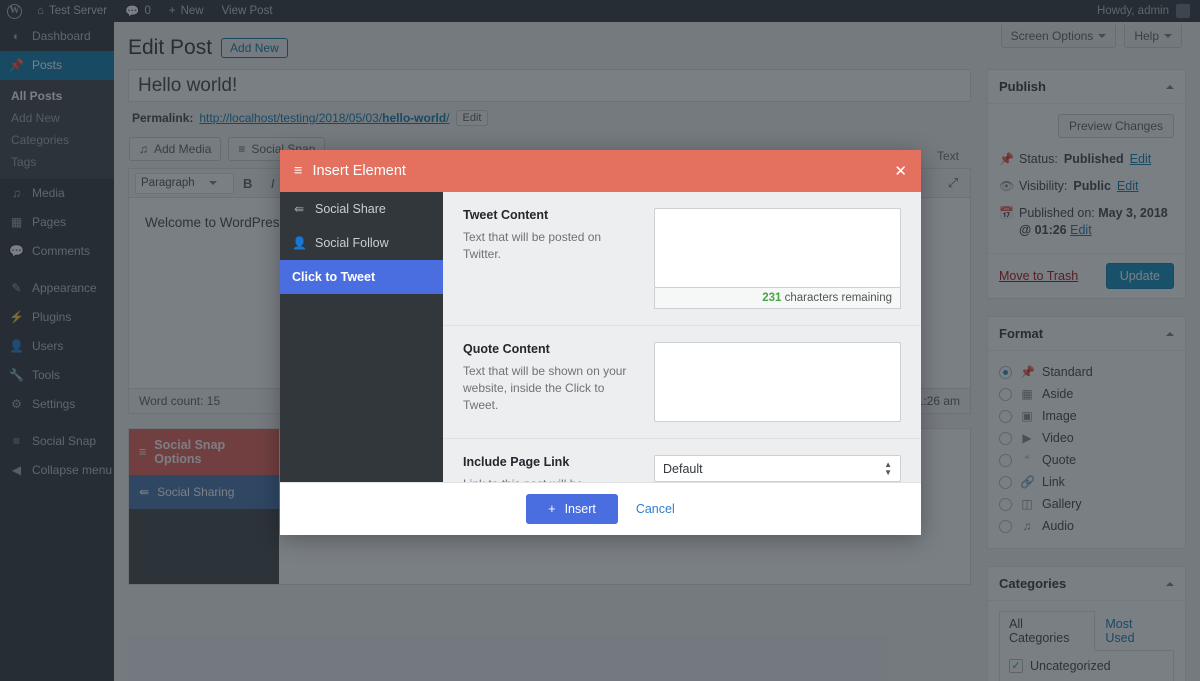 The height and width of the screenshot is (681, 1200). I want to click on modal-footer: + Insert Cancel, so click(600, 508).